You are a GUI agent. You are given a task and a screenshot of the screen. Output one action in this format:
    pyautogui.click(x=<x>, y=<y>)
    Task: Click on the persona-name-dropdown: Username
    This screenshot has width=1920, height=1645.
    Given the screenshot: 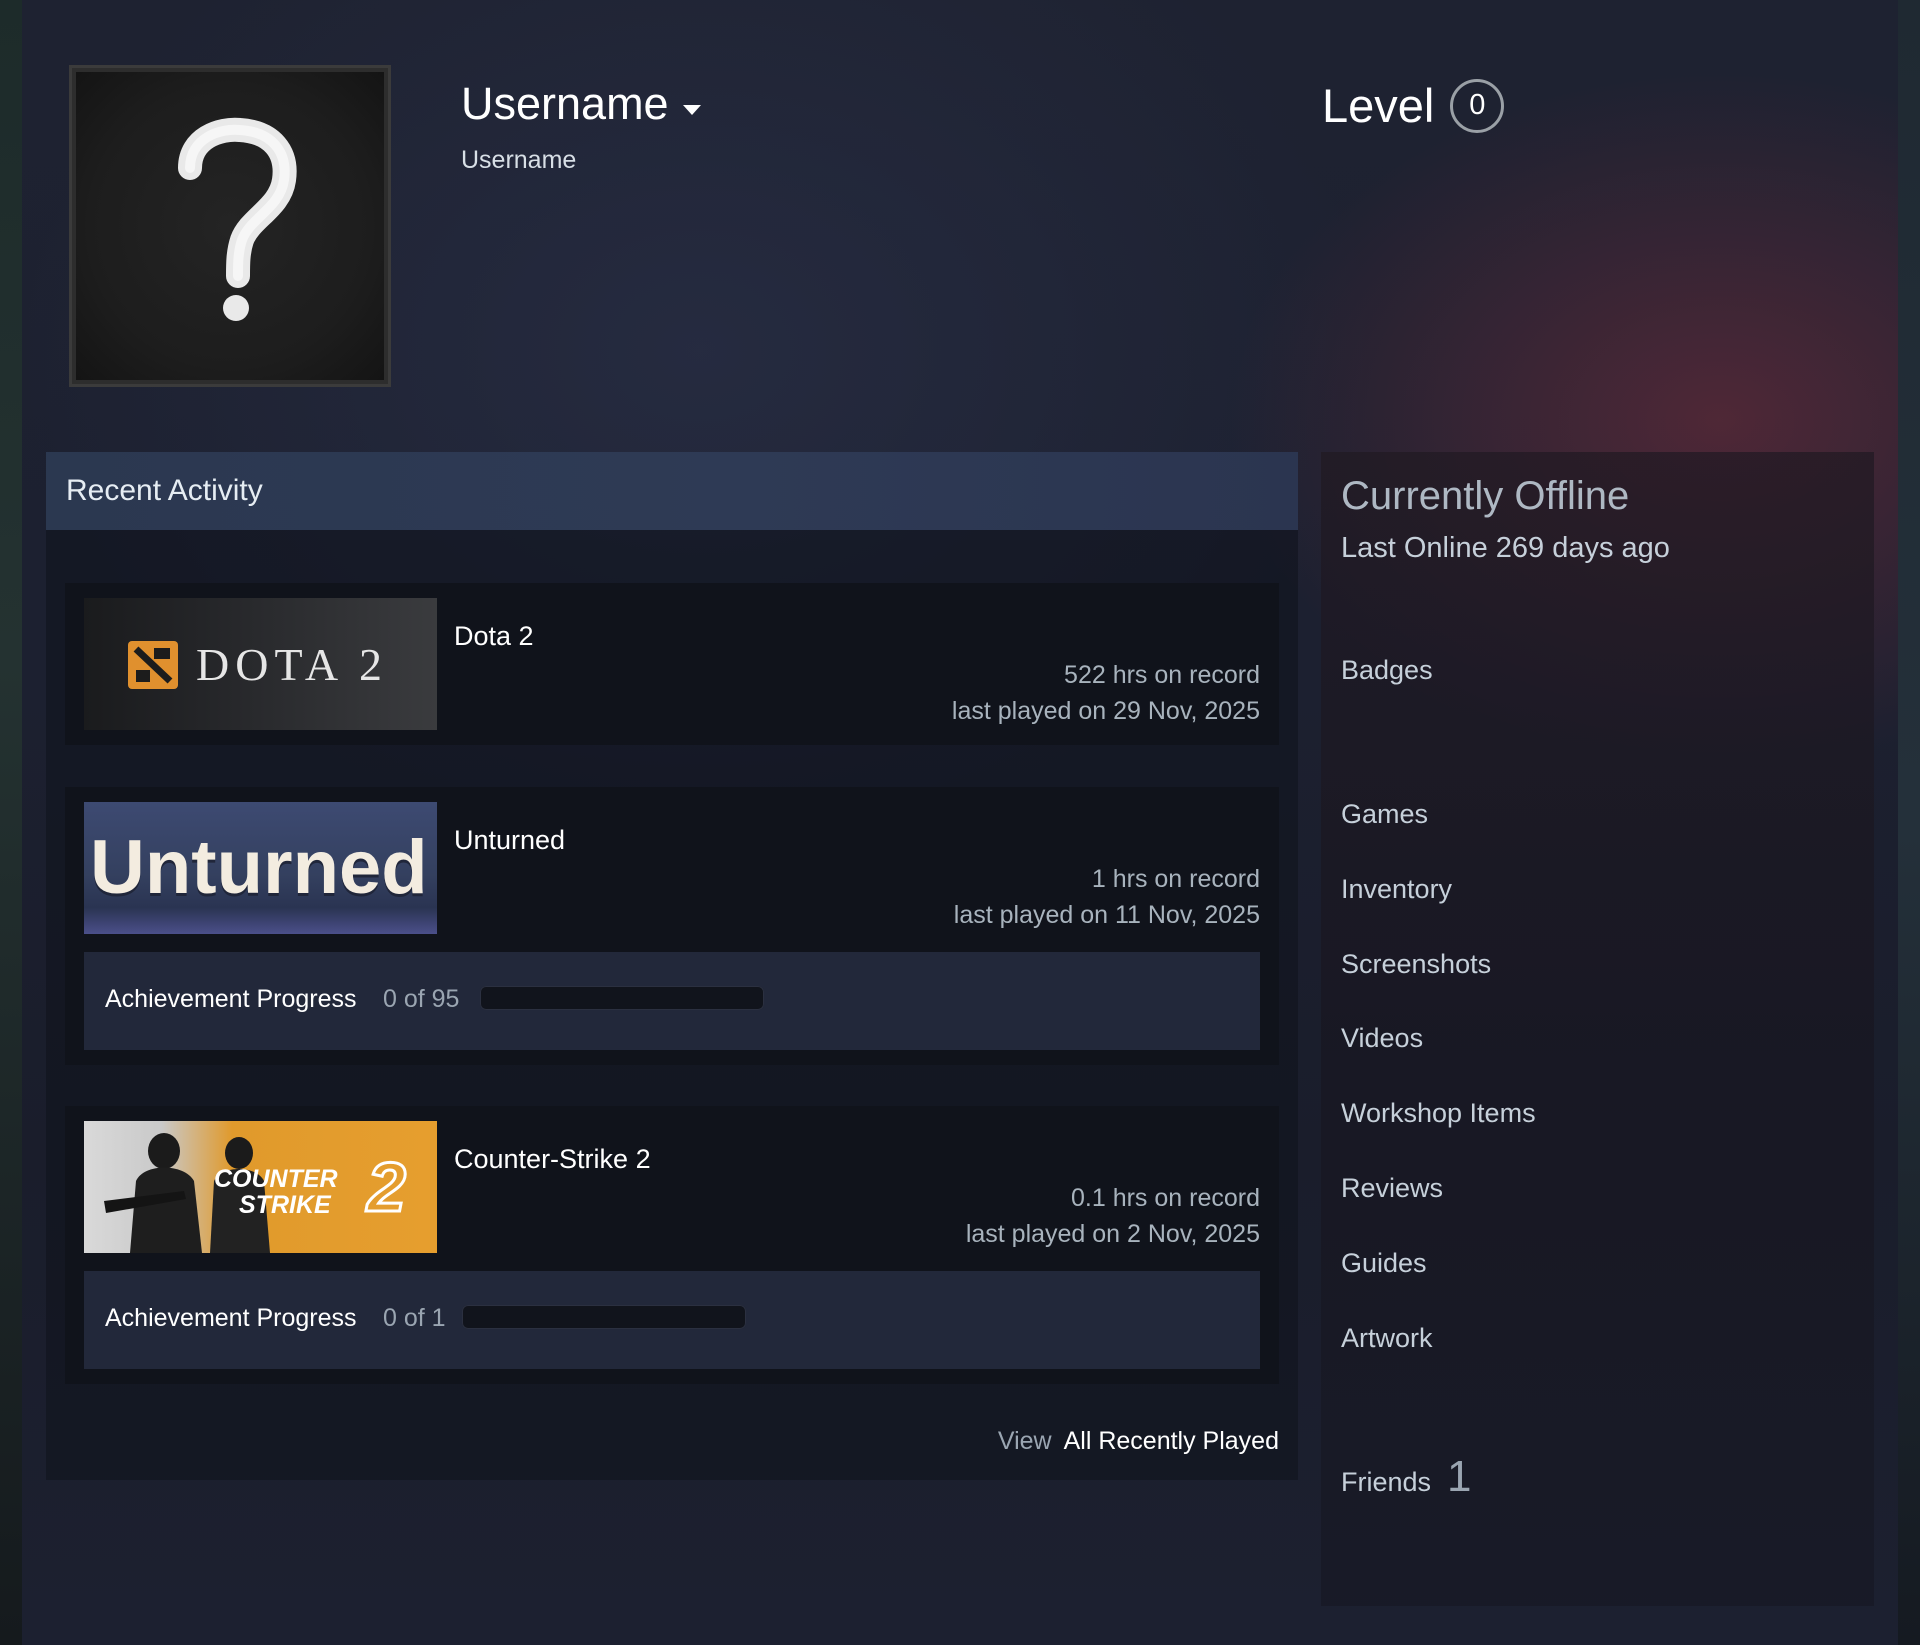 What is the action you would take?
    pyautogui.click(x=581, y=104)
    